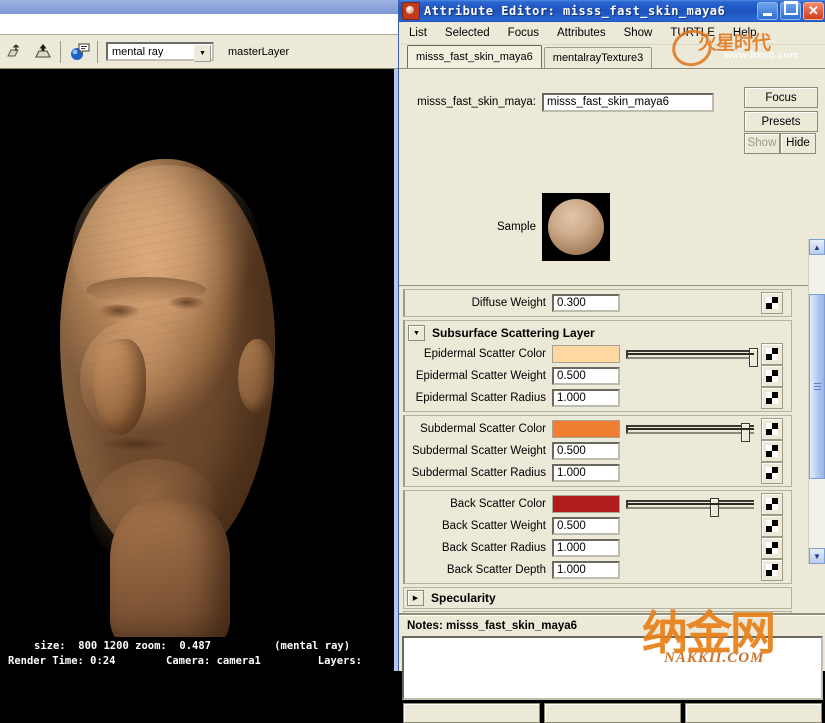  Describe the element at coordinates (192, 646) in the screenshot. I see `render-status-line1: size: 800 1200 zoom: 0.487 (mental ray)` at that location.